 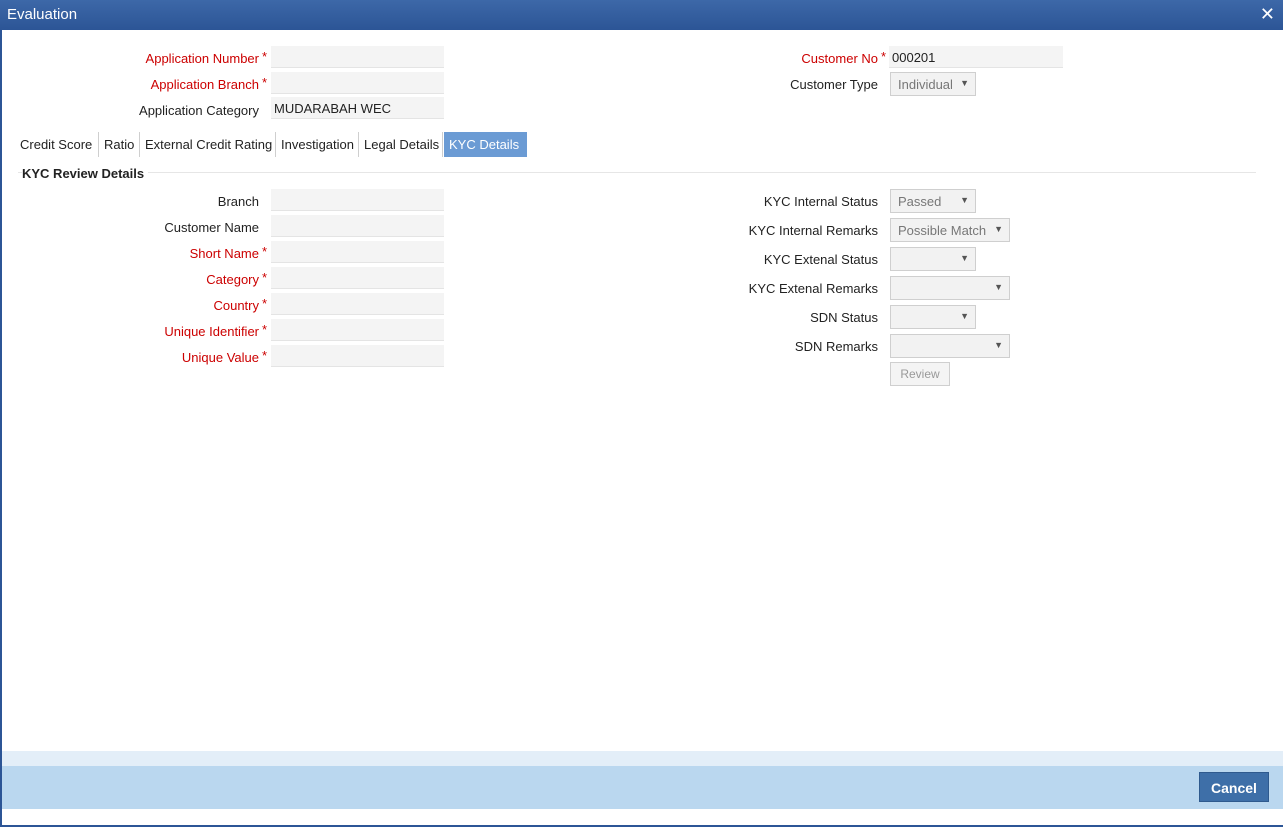 What do you see at coordinates (820, 259) in the screenshot?
I see `kyc-external-status-label: KYC Extenal Status` at bounding box center [820, 259].